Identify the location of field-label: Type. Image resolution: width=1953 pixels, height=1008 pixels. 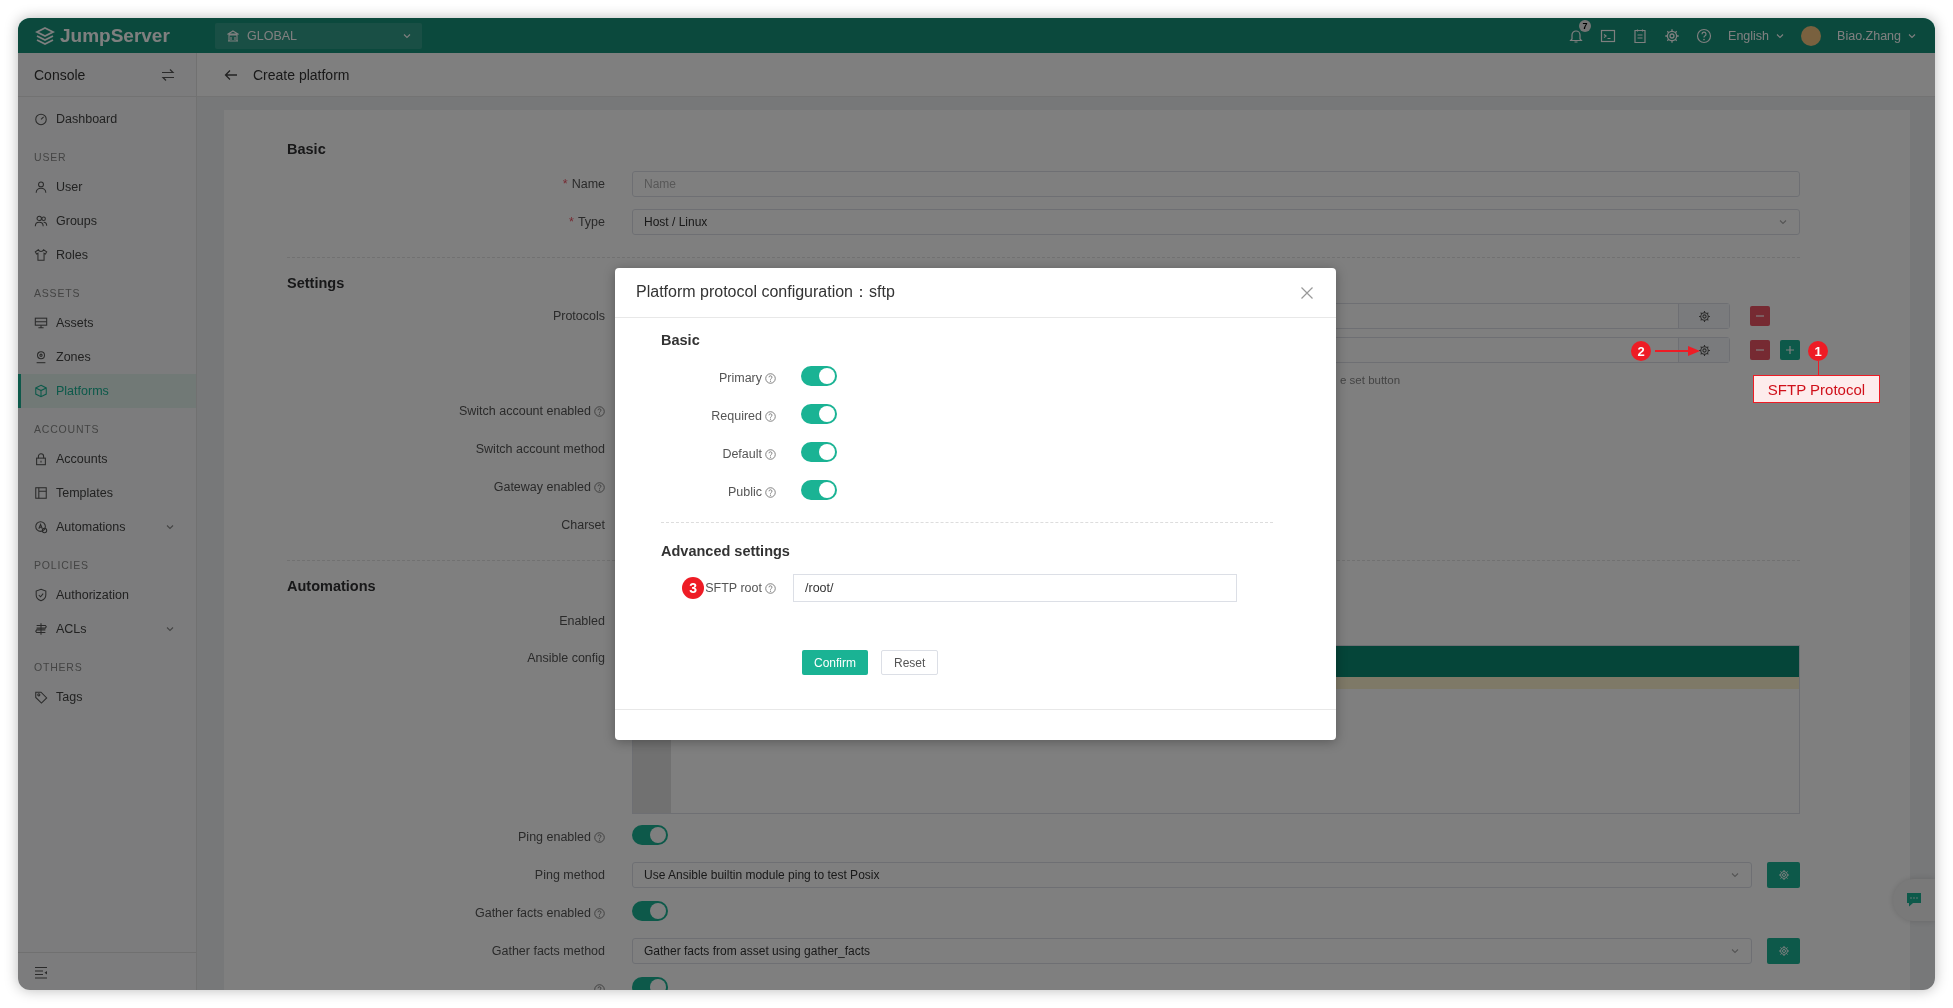
(591, 222).